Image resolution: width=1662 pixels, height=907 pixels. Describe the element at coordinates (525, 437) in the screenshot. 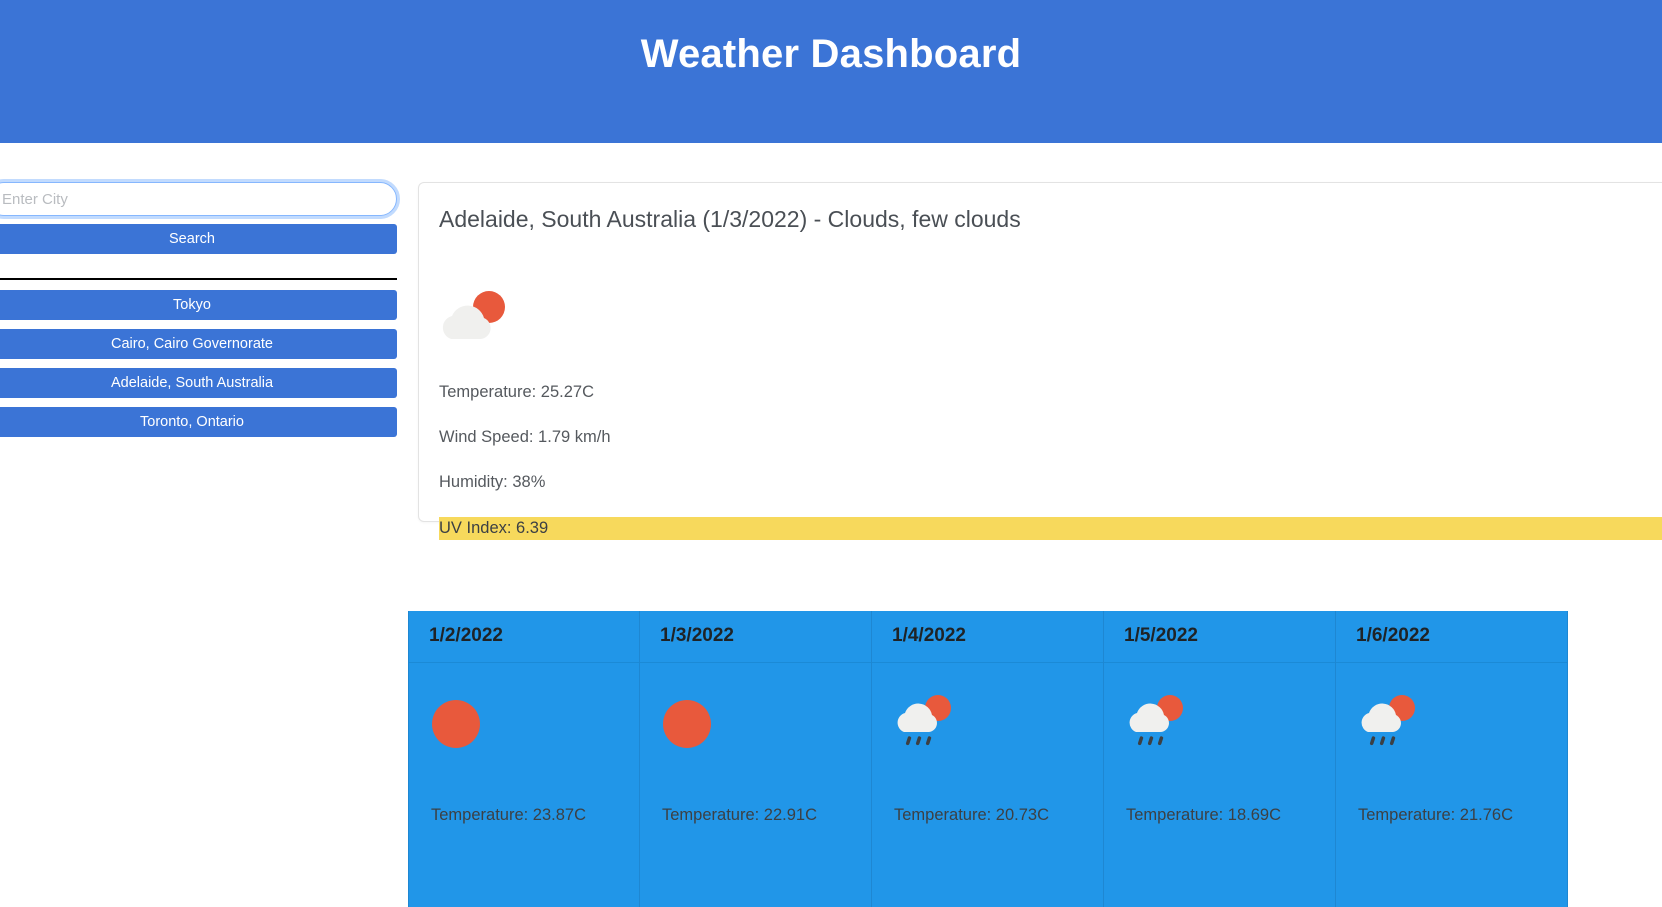

I see `current-wind-speed: Wind Speed: 1.79 km/h` at that location.